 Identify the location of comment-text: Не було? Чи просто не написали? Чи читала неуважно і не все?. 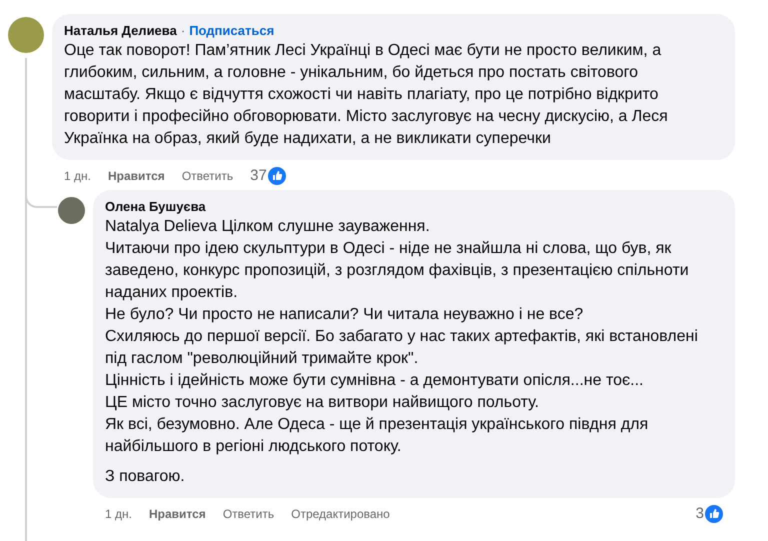
(344, 315).